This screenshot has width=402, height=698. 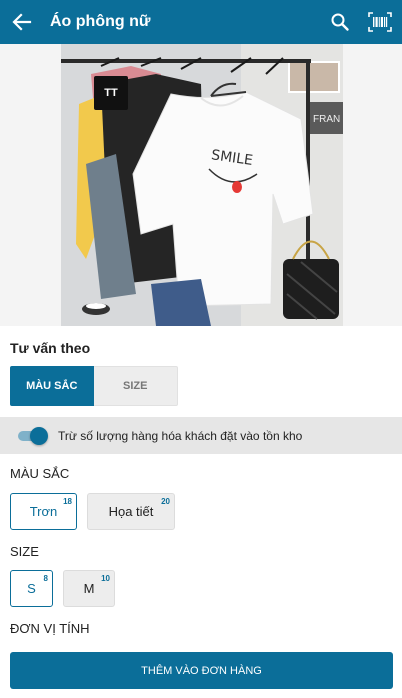 What do you see at coordinates (135, 386) in the screenshot?
I see `advise-option-size: SIZE` at bounding box center [135, 386].